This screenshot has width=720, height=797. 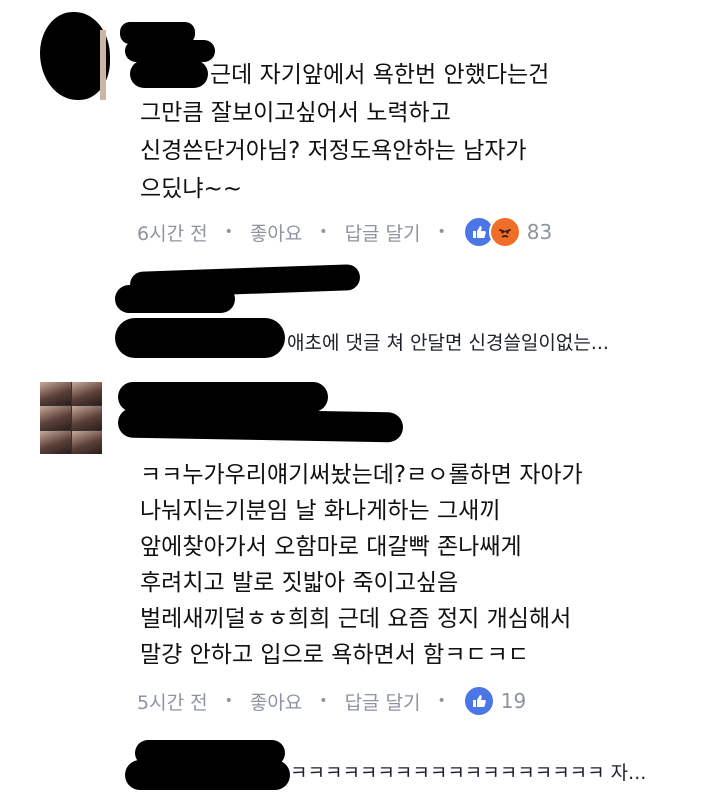 What do you see at coordinates (504, 232) in the screenshot?
I see `angry-icon` at bounding box center [504, 232].